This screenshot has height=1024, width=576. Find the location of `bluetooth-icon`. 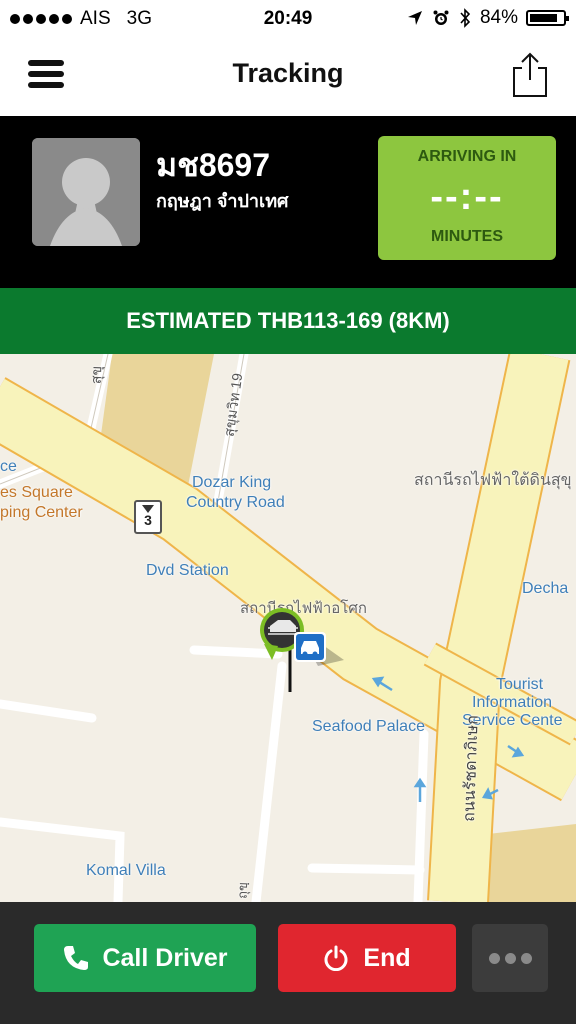

bluetooth-icon is located at coordinates (465, 18).